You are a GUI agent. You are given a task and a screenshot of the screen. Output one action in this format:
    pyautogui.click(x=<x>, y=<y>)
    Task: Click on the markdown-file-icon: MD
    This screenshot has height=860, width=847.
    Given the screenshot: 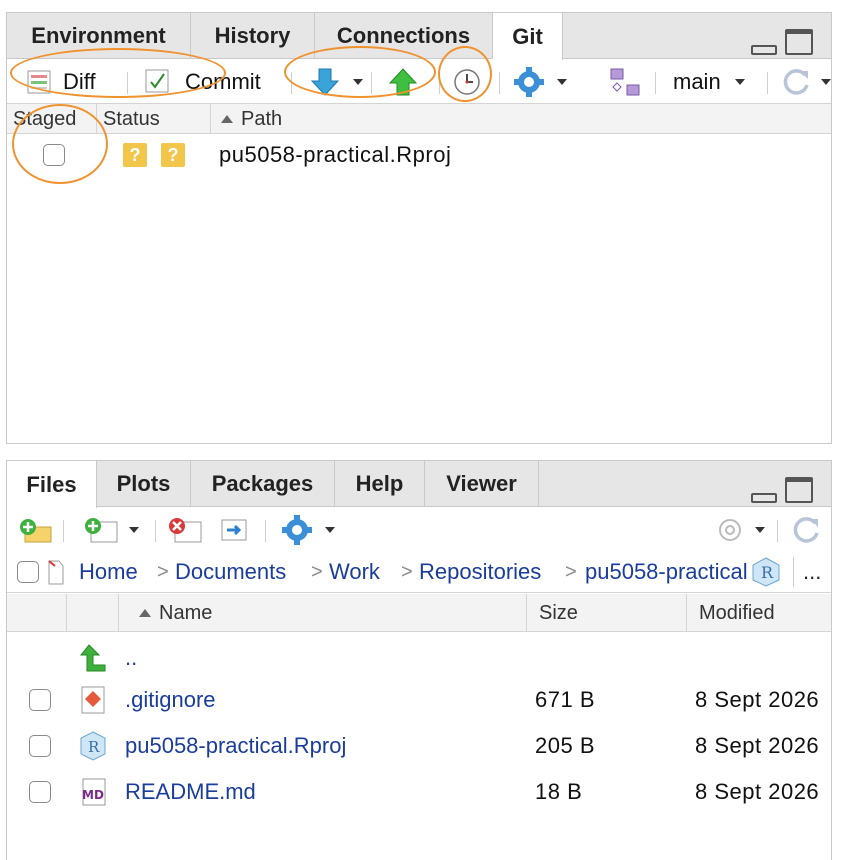 What is the action you would take?
    pyautogui.click(x=94, y=792)
    